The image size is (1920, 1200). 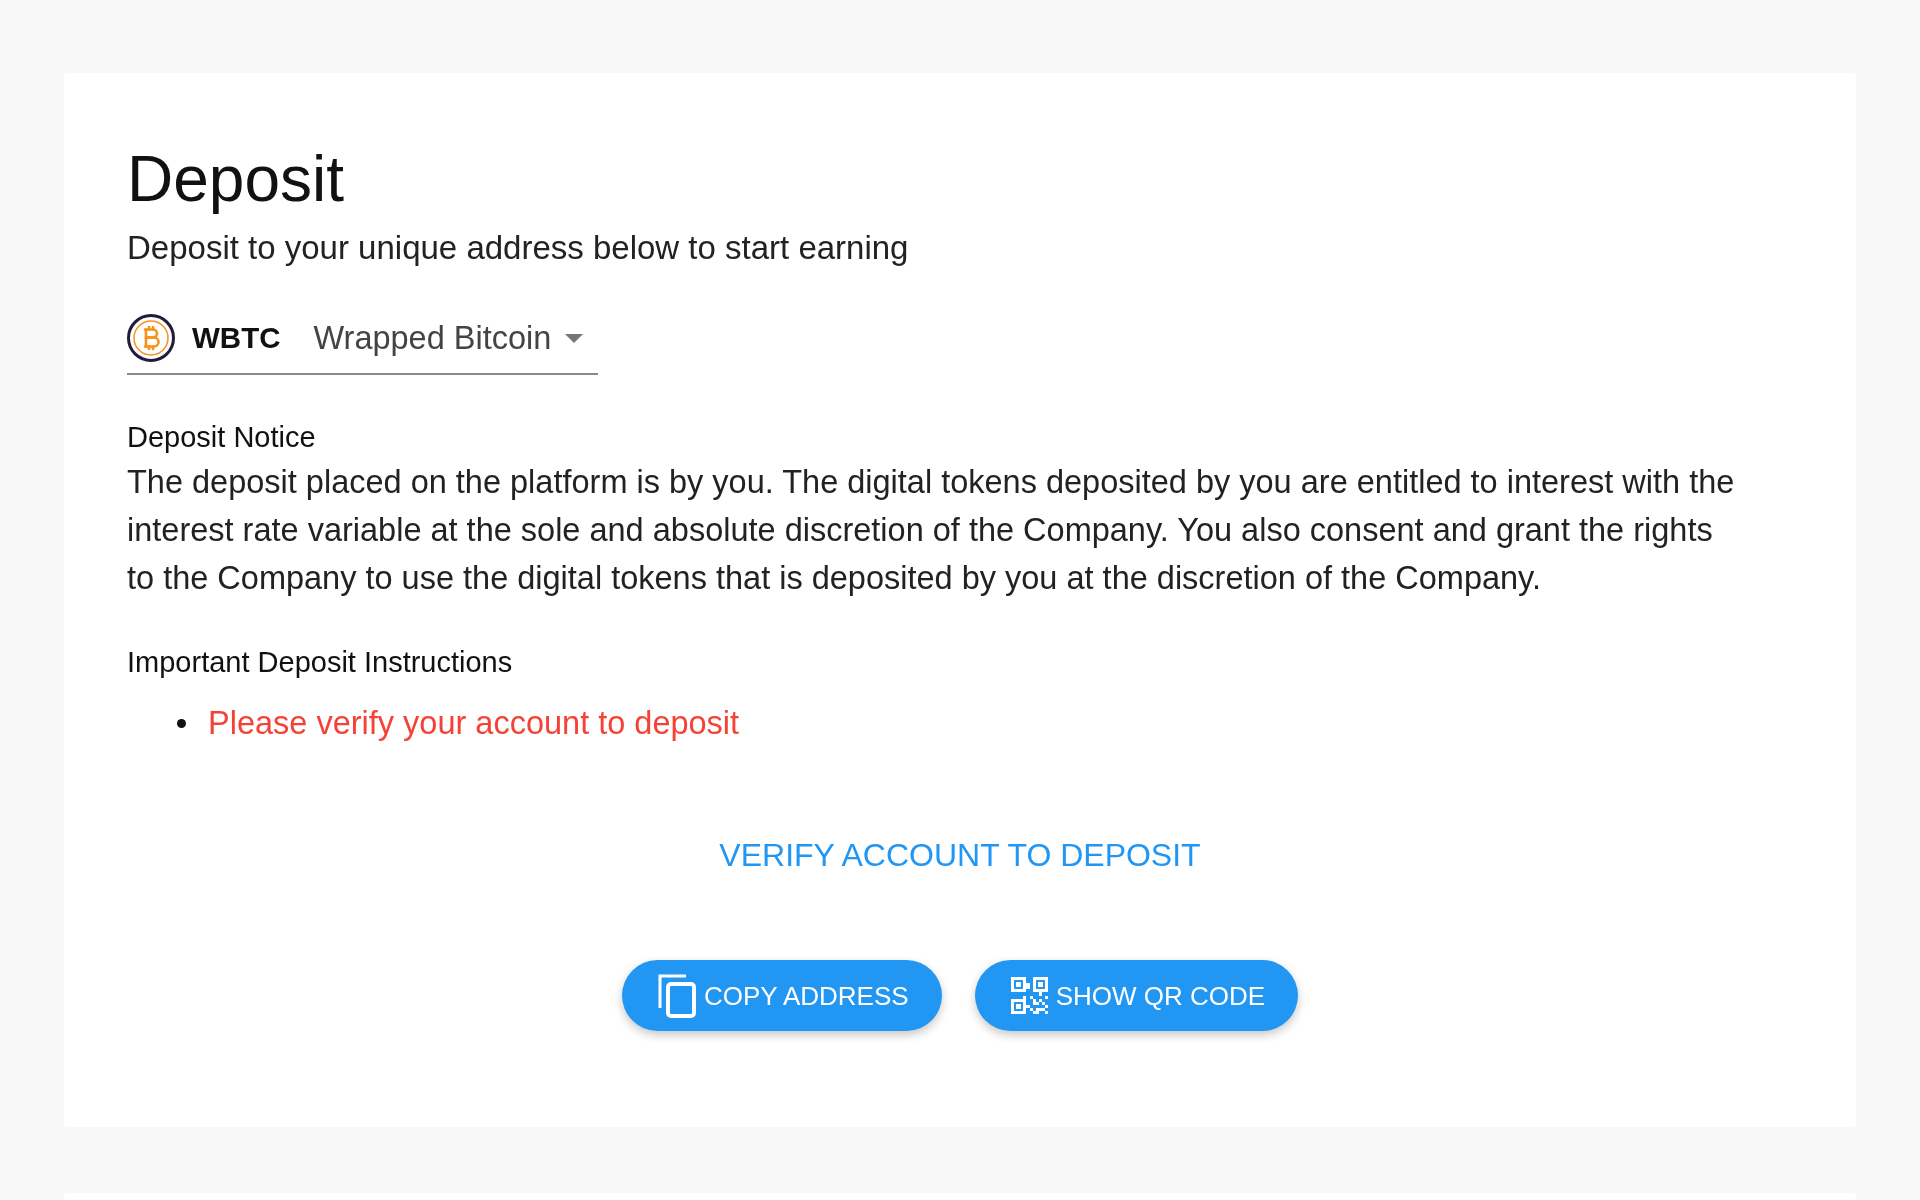 I want to click on qr-code-icon, so click(x=1029, y=995).